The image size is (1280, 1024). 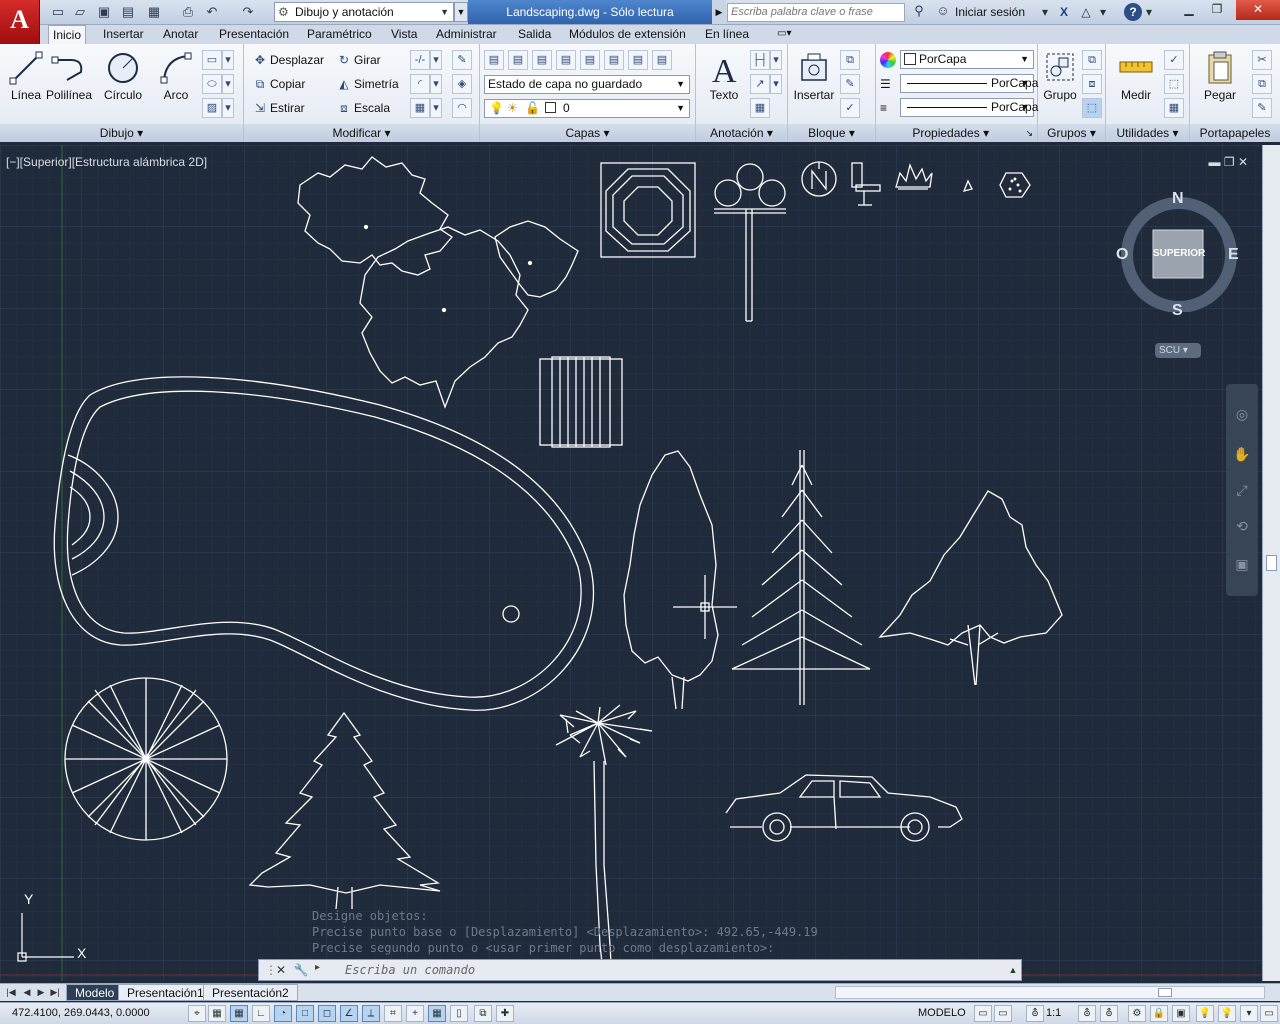 I want to click on dynamic-input-icon: ⌗, so click(x=393, y=1013).